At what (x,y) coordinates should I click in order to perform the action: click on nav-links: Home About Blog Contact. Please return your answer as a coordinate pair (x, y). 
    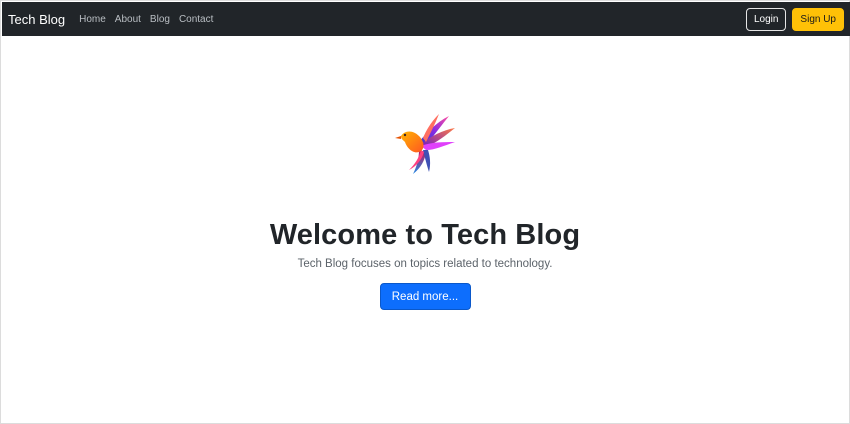
    Looking at the image, I should click on (150, 19).